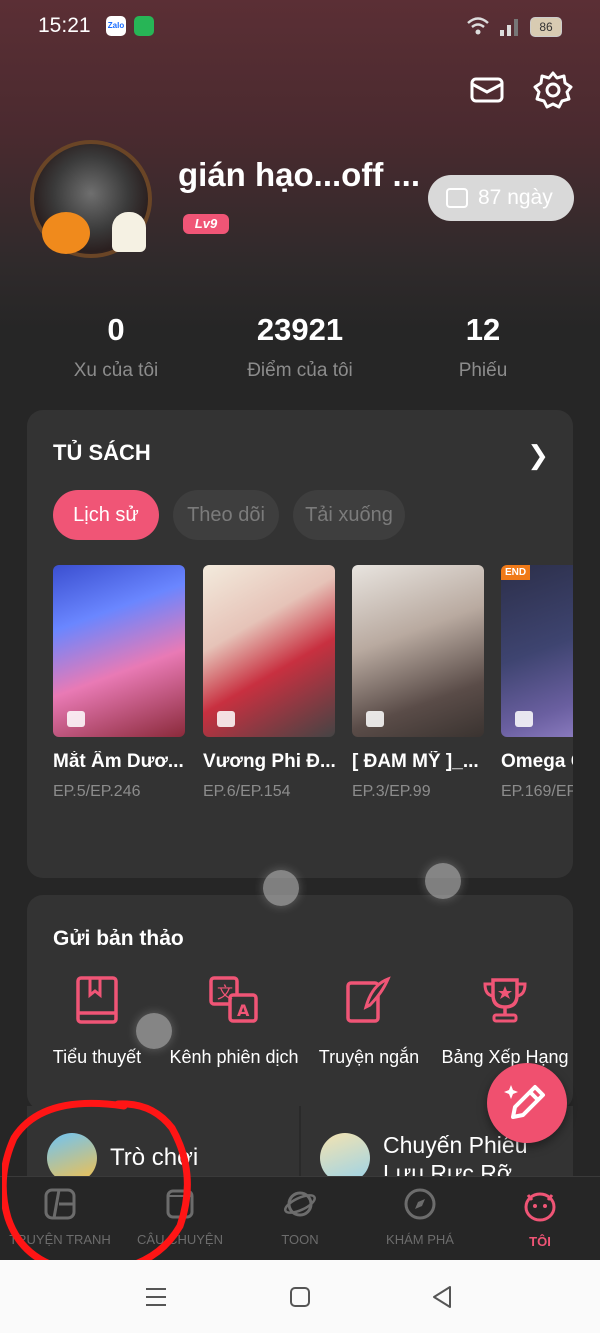 This screenshot has height=1333, width=600. I want to click on draft-label: Kênh phiên dịch, so click(234, 1057).